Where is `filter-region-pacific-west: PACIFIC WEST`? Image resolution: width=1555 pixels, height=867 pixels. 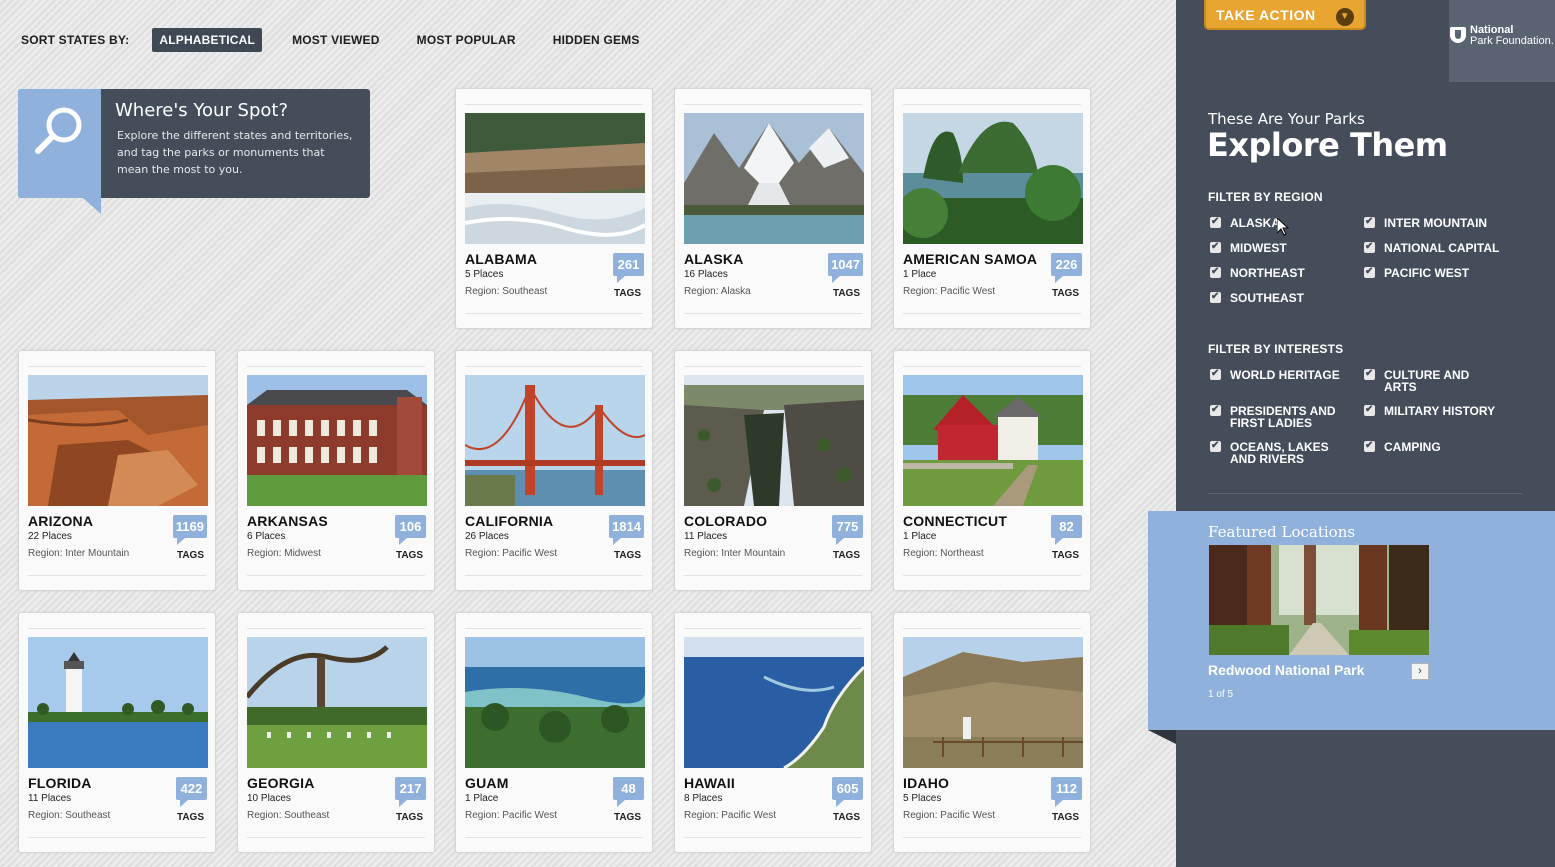 filter-region-pacific-west: PACIFIC WEST is located at coordinates (1417, 273).